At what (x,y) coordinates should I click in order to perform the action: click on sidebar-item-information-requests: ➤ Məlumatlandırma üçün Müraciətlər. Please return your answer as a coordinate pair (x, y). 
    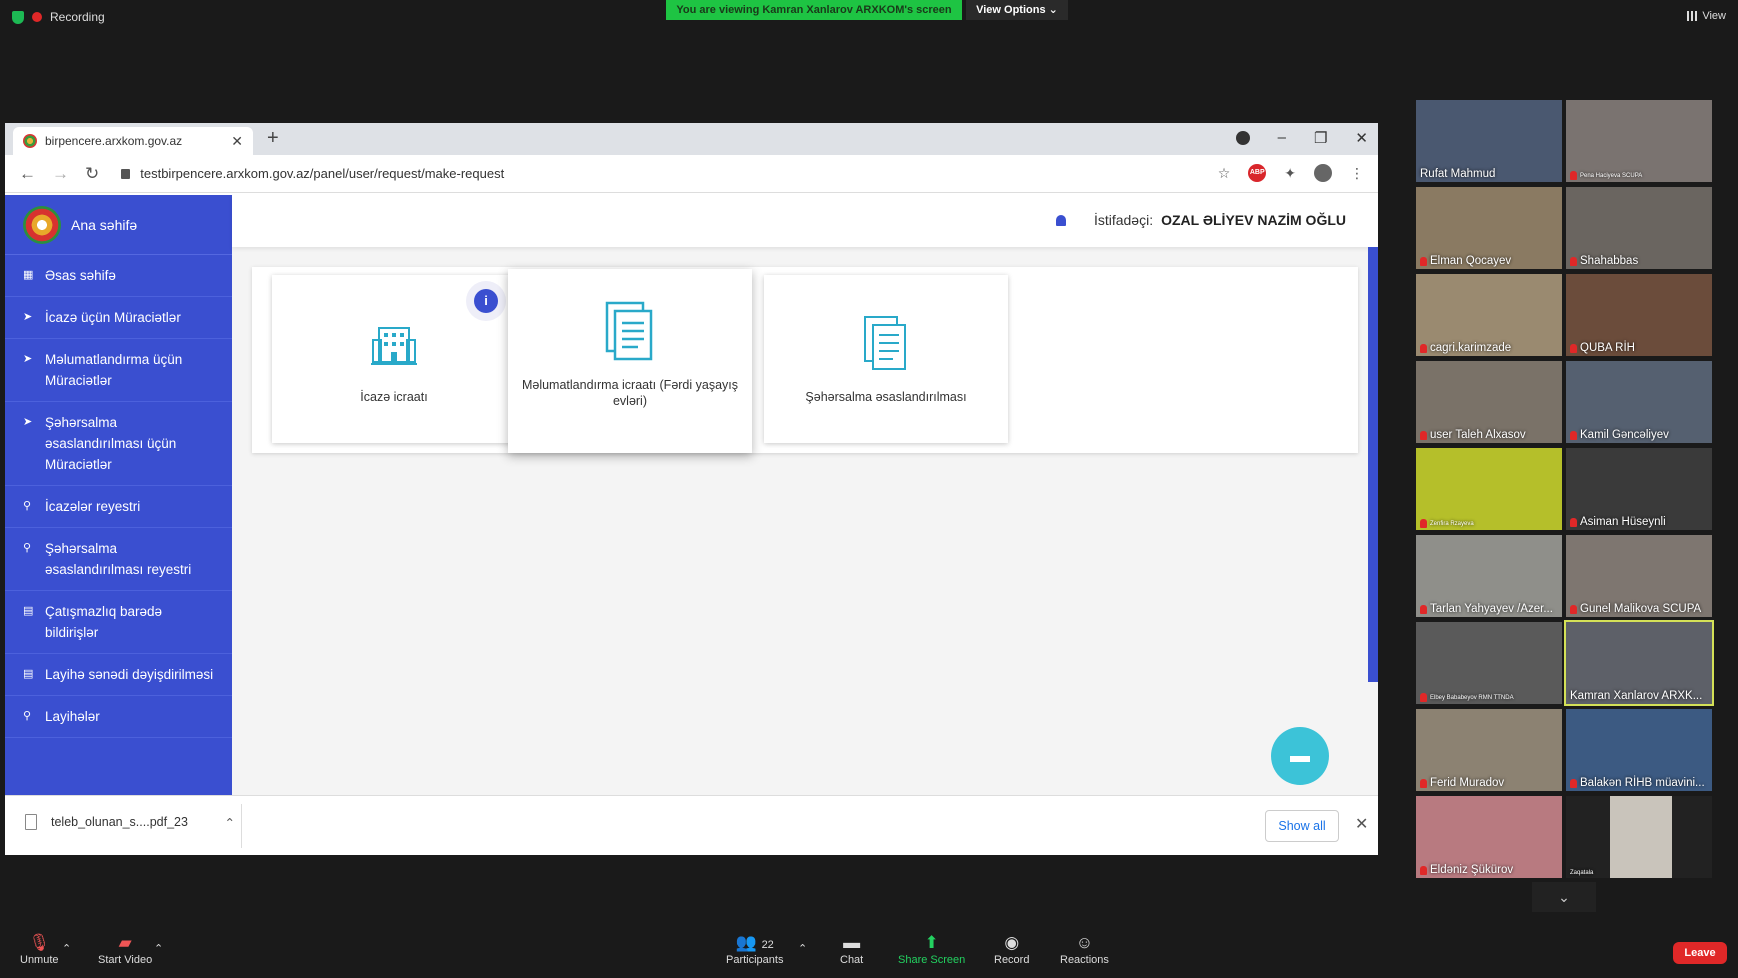
    Looking at the image, I should click on (118, 370).